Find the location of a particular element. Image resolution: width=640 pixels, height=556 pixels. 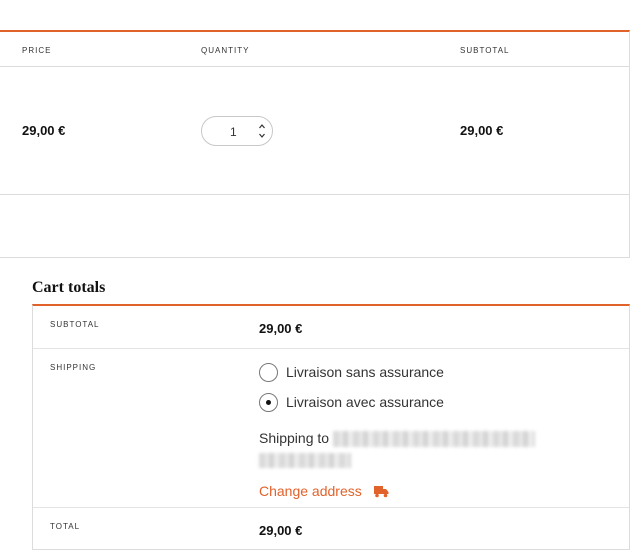

shipping-radio-with-insurance is located at coordinates (268, 402).